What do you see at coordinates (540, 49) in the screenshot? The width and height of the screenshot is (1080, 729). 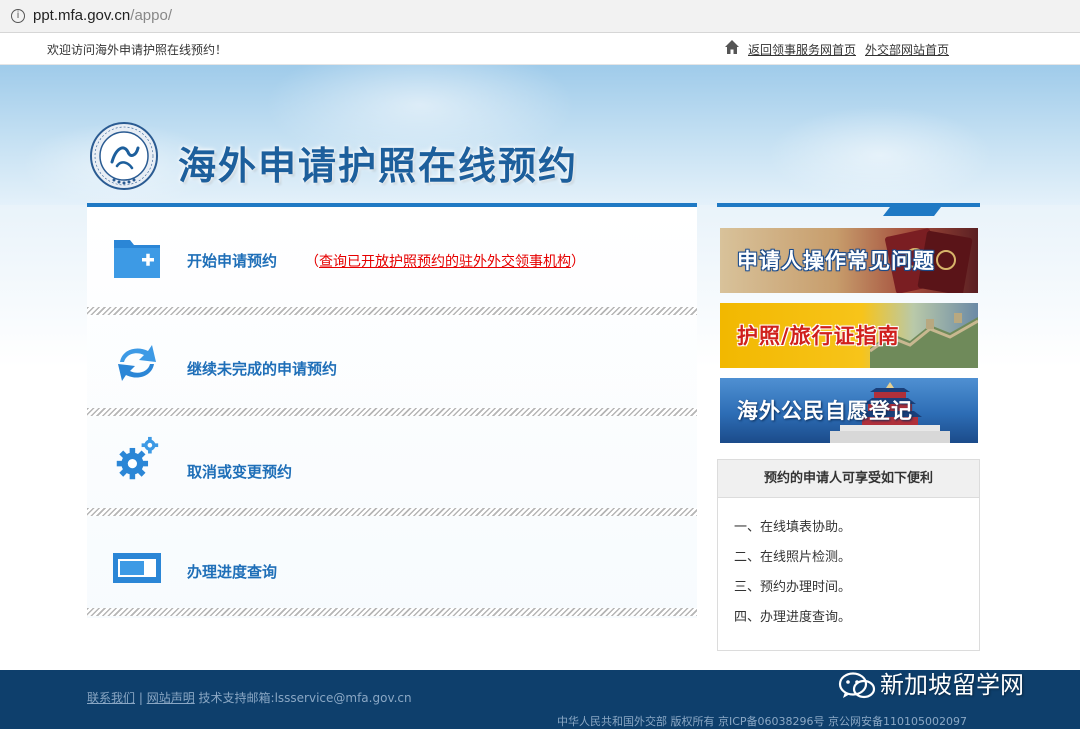 I see `top-bar: 欢迎访问海外申请护照在线预约！ 返回领事服务网首页 外交部网站首页` at bounding box center [540, 49].